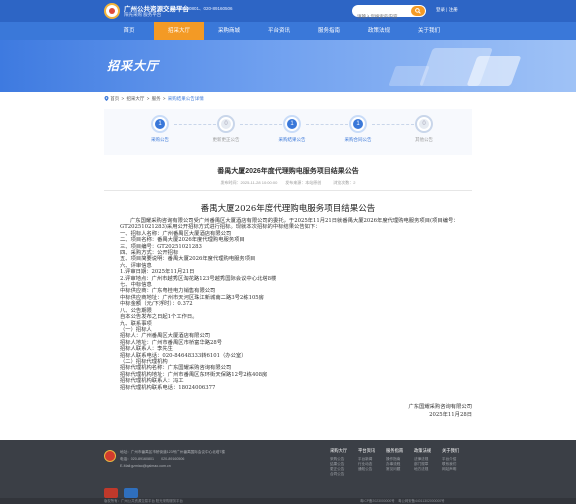  I want to click on footer-address: 地址：广州市番禺区市桥街道123号广州番禺国际会议中心北塔7楼, so click(173, 452).